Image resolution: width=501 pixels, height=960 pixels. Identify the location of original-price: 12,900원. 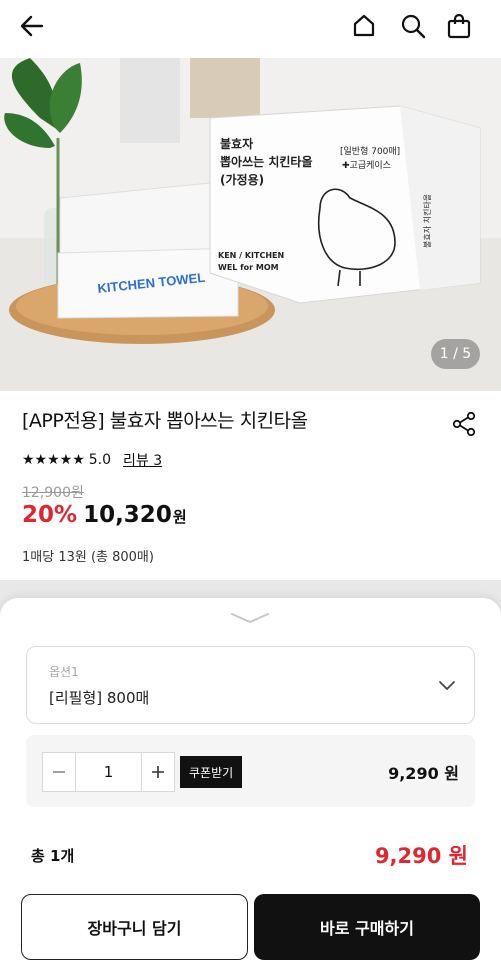
(53, 493).